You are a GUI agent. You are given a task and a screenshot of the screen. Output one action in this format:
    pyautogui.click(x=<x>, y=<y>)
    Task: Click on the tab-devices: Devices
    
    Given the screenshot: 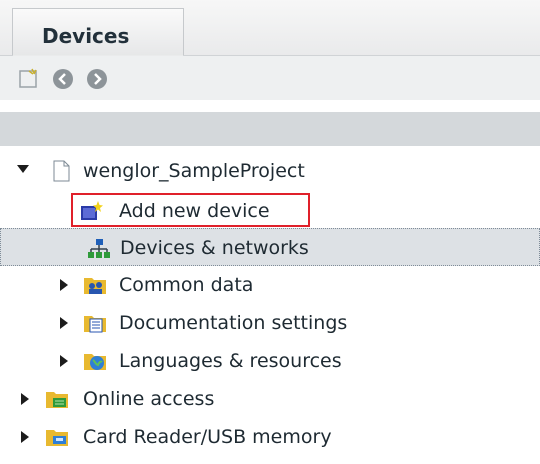 What is the action you would take?
    pyautogui.click(x=98, y=32)
    